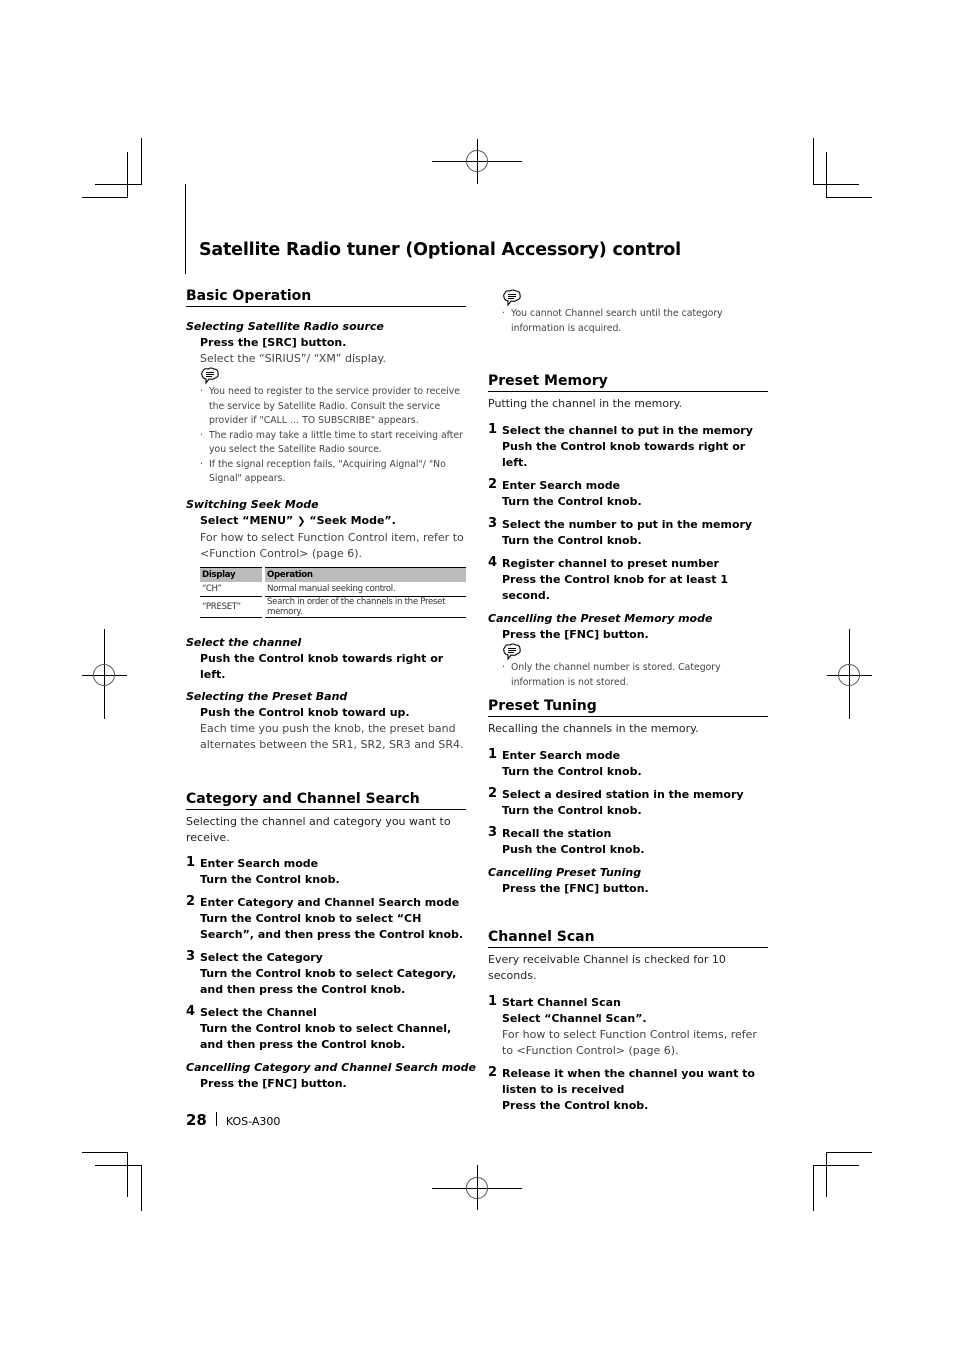 Image resolution: width=954 pixels, height=1350 pixels. I want to click on arrow-right-icon: ❯, so click(301, 521).